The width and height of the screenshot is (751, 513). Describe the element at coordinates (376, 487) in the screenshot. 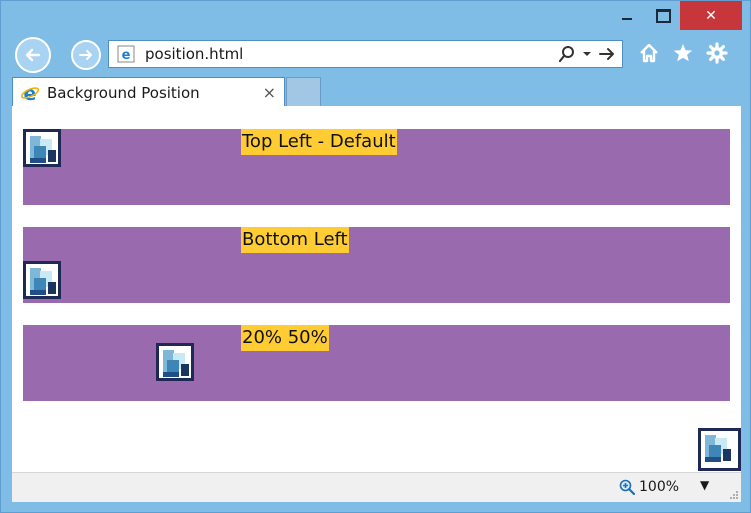

I see `status-bar: 100% ▼` at that location.